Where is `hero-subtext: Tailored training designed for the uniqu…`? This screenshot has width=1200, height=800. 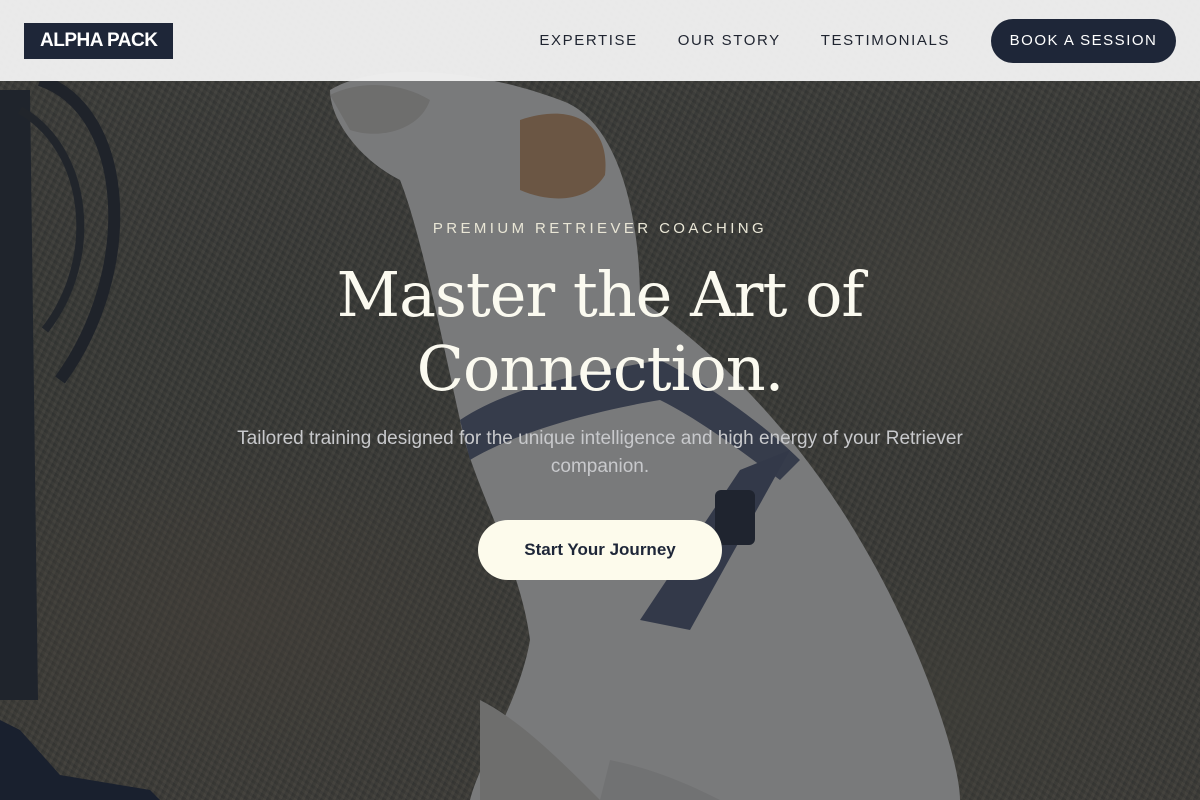
hero-subtext: Tailored training designed for the uniqu… is located at coordinates (600, 452).